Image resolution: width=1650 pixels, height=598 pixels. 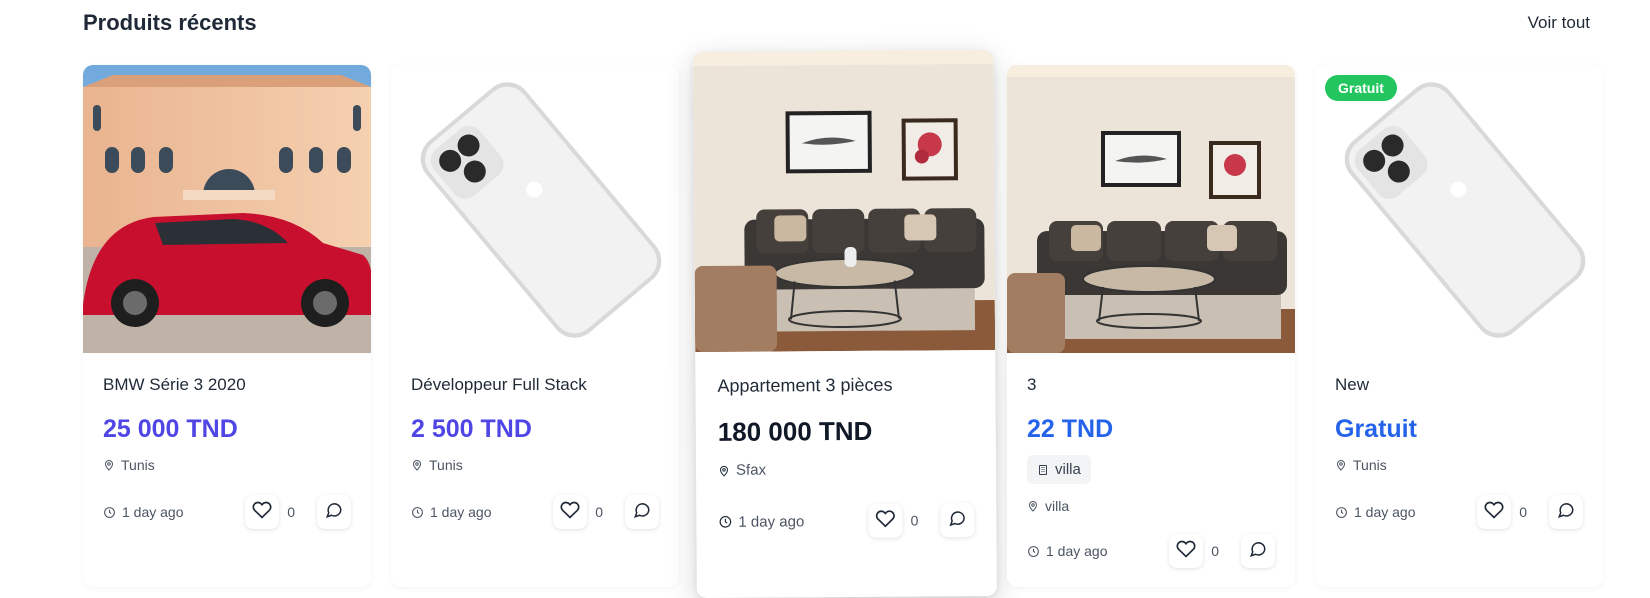 What do you see at coordinates (1352, 384) in the screenshot?
I see `product-title: New` at bounding box center [1352, 384].